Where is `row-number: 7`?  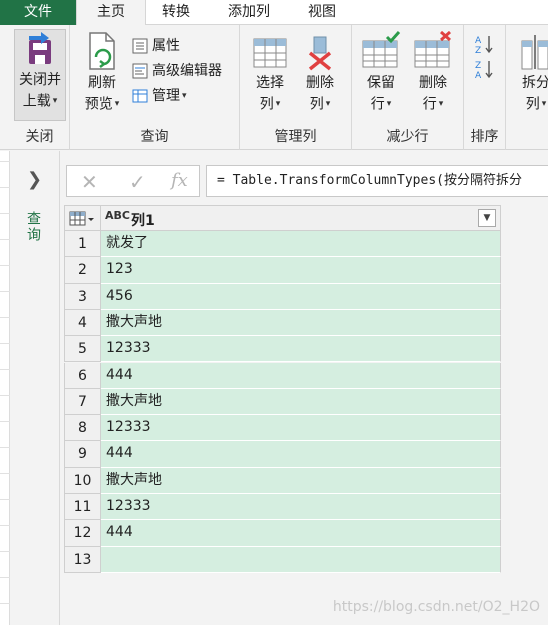
row-number: 7 is located at coordinates (82, 402).